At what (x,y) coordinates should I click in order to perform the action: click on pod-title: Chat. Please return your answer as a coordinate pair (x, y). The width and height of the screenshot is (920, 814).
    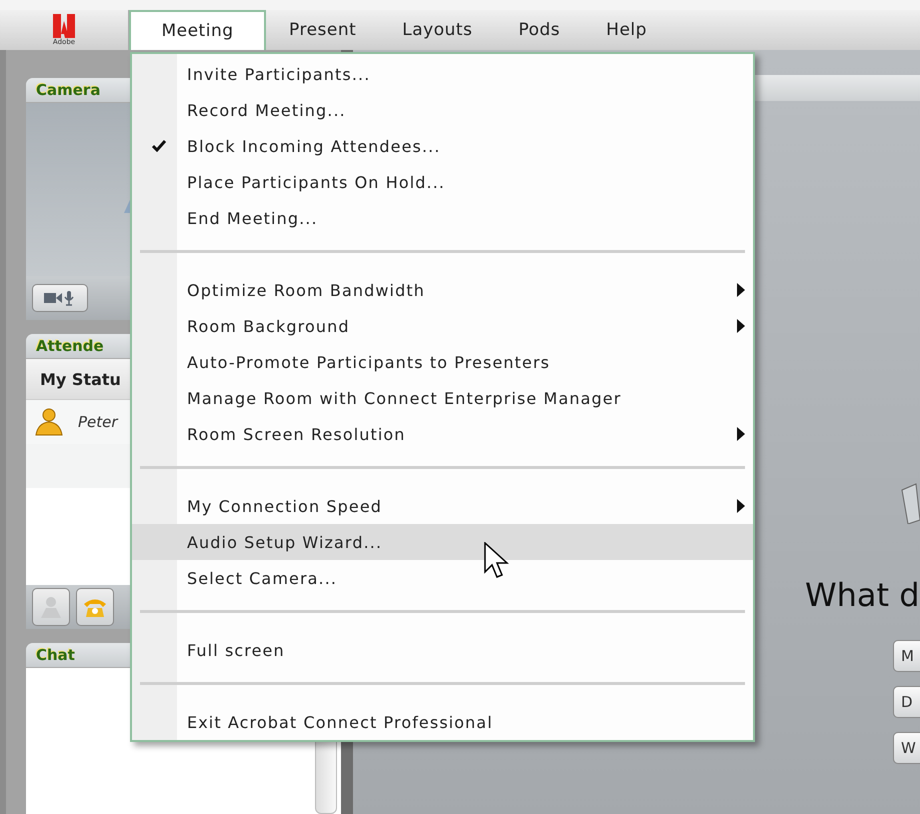
    Looking at the image, I should click on (55, 655).